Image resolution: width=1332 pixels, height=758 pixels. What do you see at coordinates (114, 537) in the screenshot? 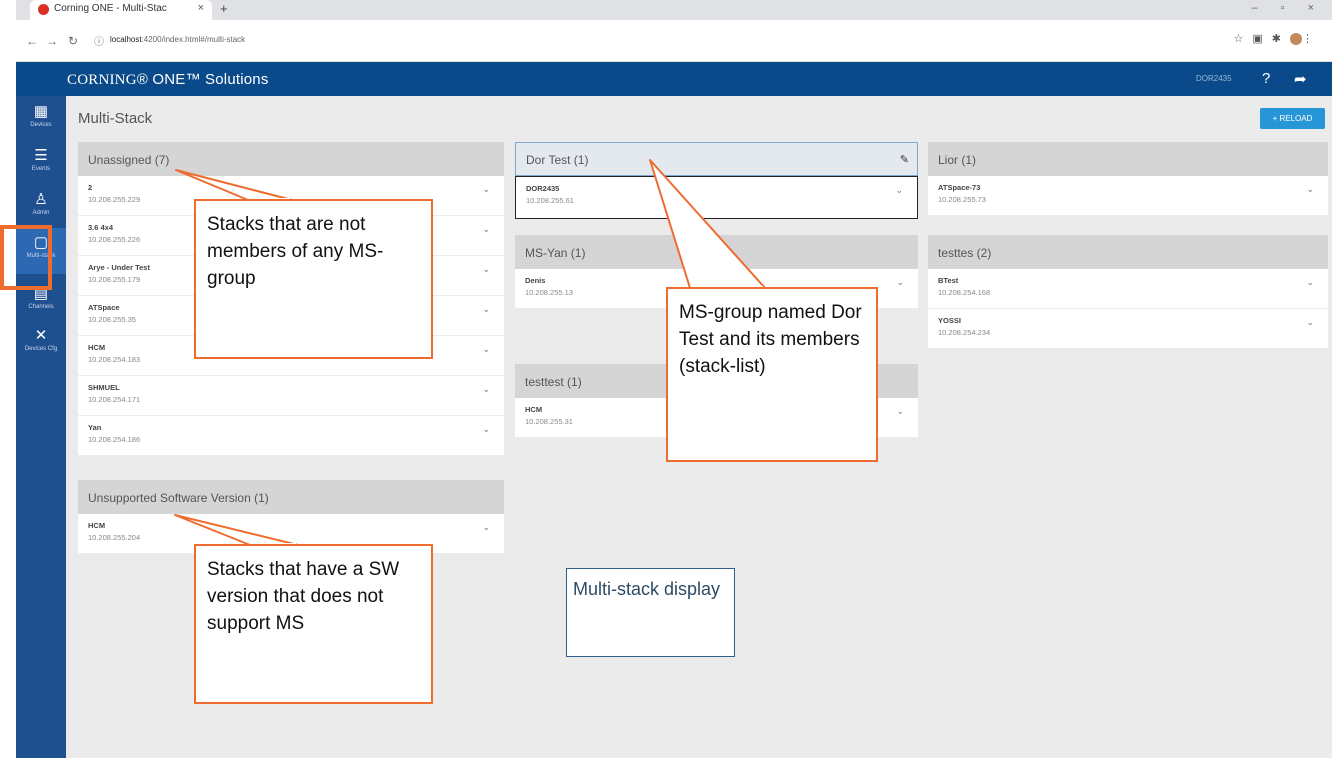
I see `stack-ip: 10.208.255.204` at bounding box center [114, 537].